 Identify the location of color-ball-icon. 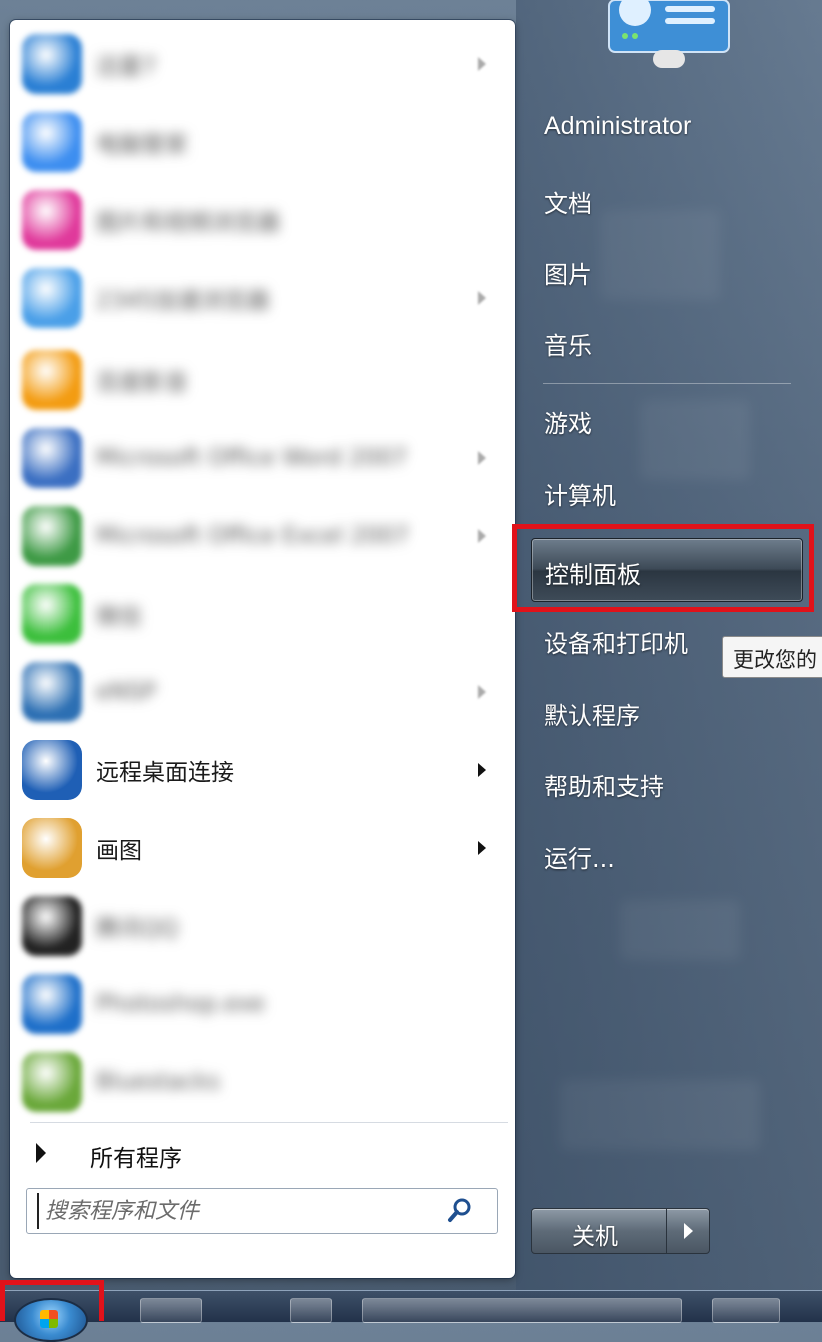
(52, 220).